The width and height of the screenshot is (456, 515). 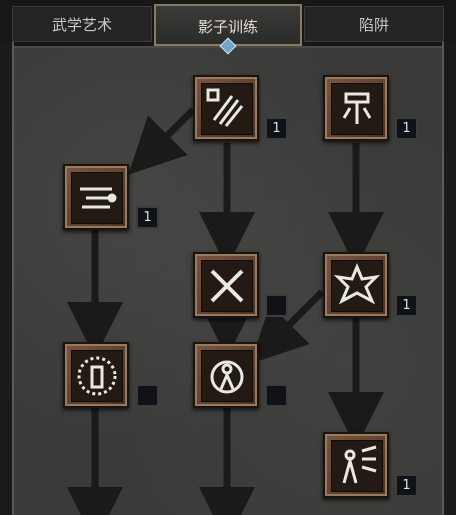 I want to click on skill-node-speed-dash, so click(x=96, y=197).